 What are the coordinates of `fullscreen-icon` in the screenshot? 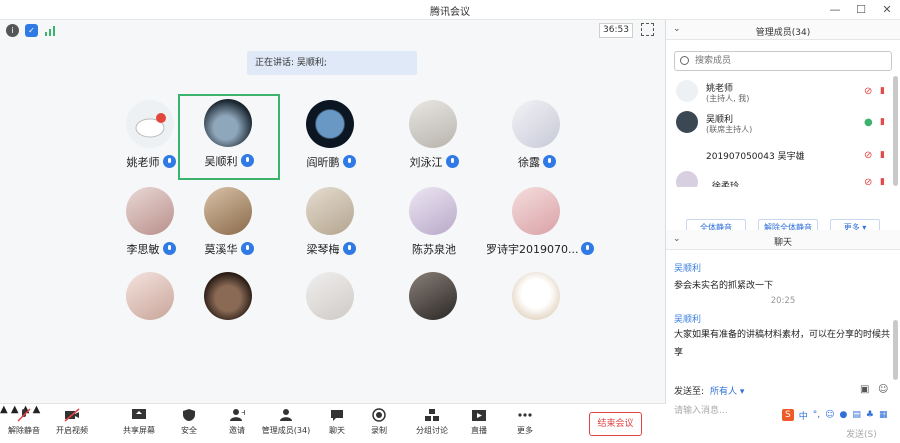 It's located at (647, 29).